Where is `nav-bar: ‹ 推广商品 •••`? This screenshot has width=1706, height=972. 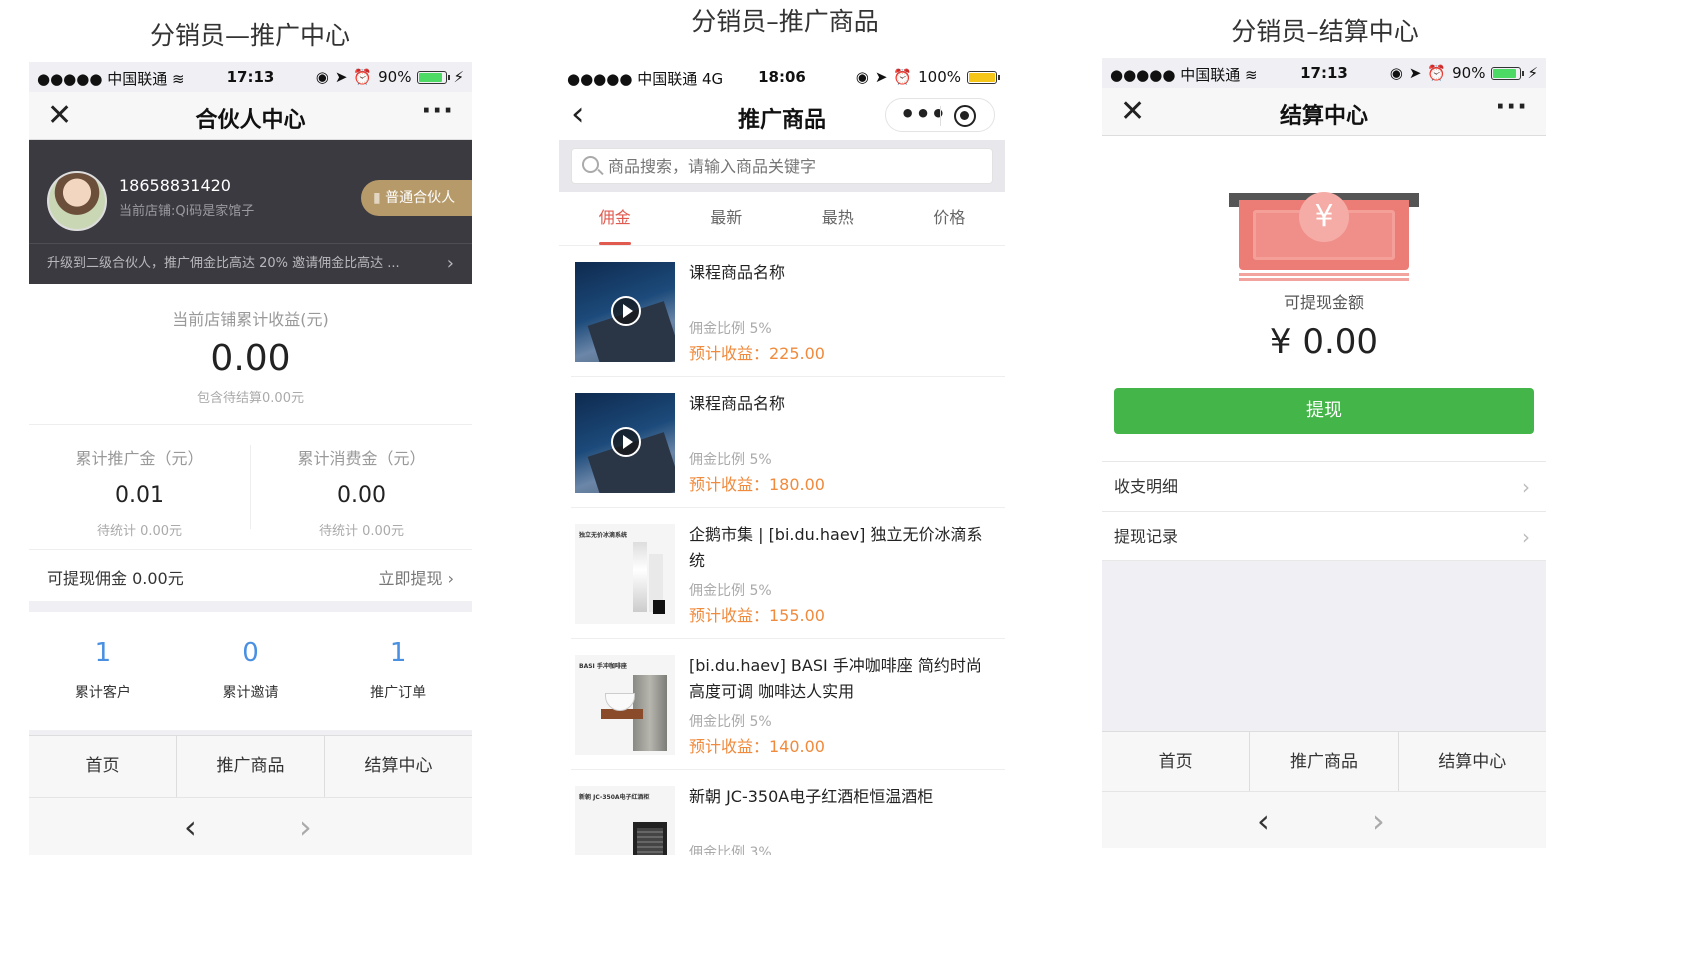 nav-bar: ‹ 推广商品 ••• is located at coordinates (782, 116).